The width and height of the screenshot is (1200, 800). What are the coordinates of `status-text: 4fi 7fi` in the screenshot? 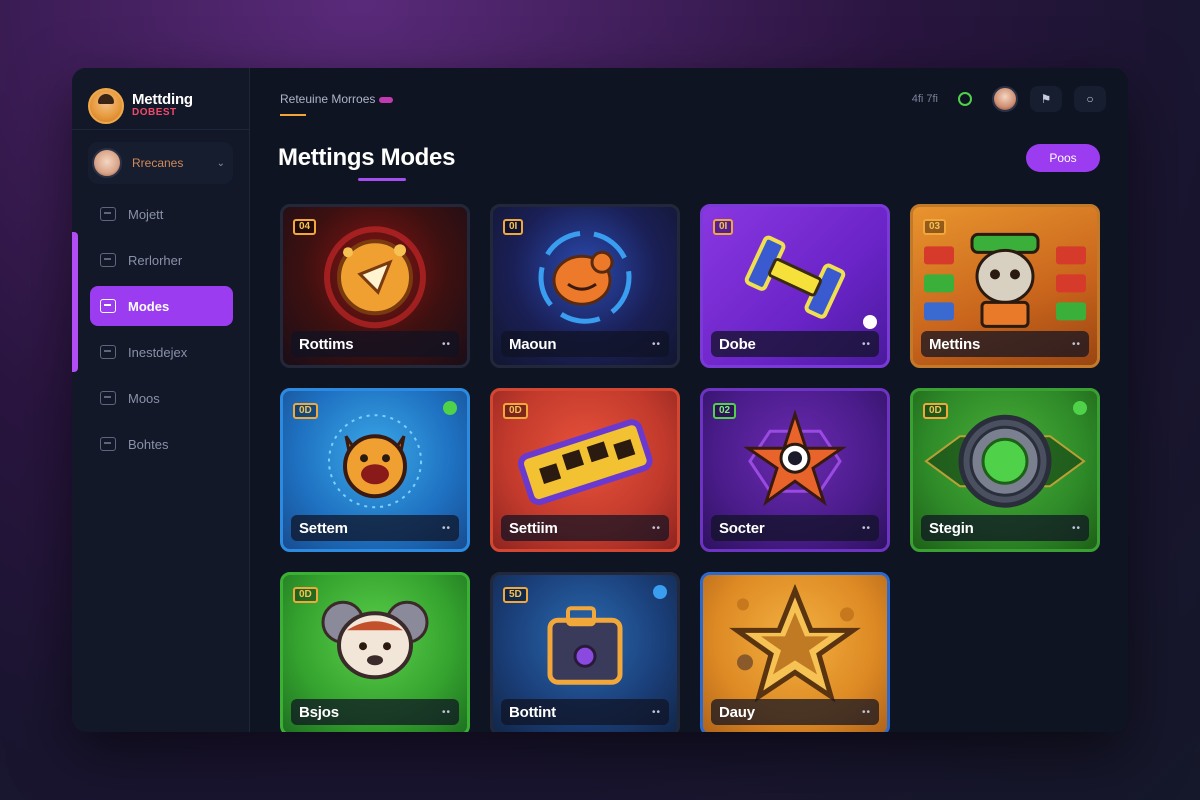 It's located at (924, 99).